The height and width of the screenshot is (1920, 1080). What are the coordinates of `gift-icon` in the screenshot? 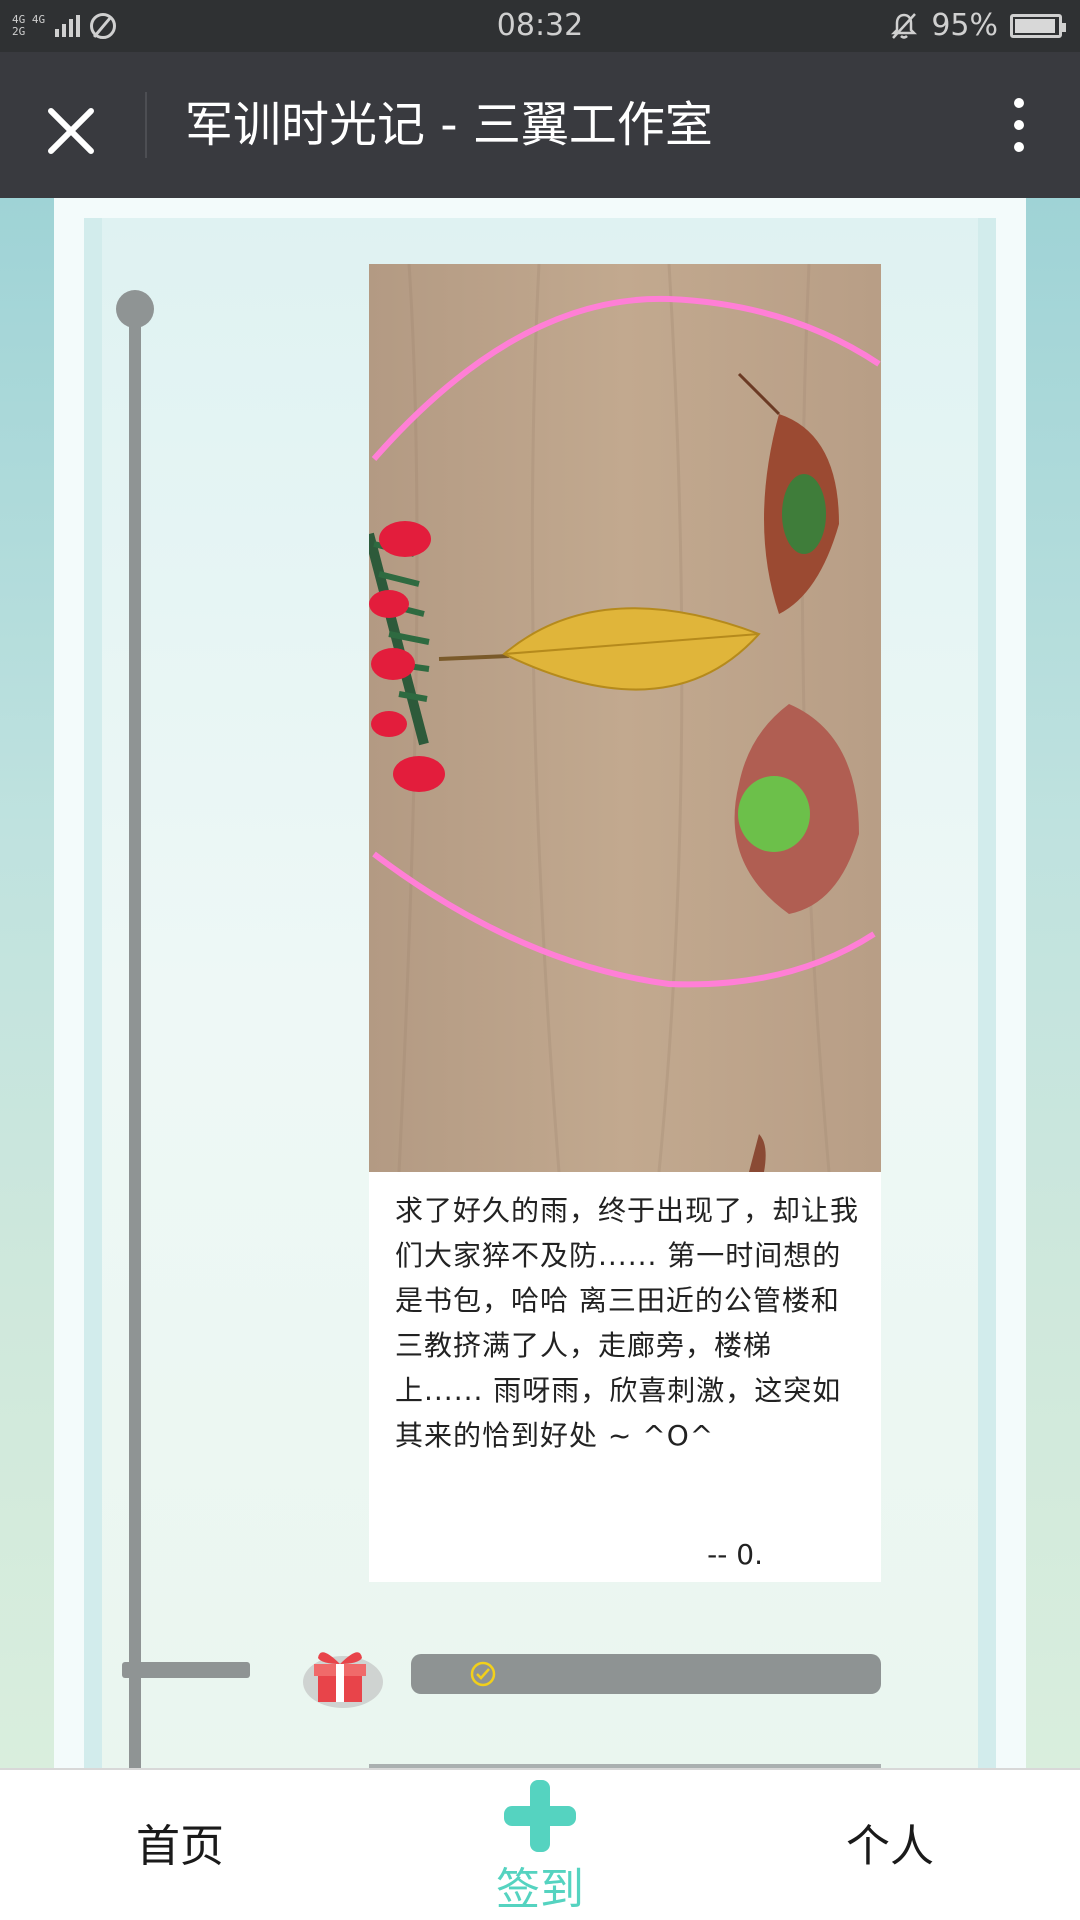 It's located at (343, 1680).